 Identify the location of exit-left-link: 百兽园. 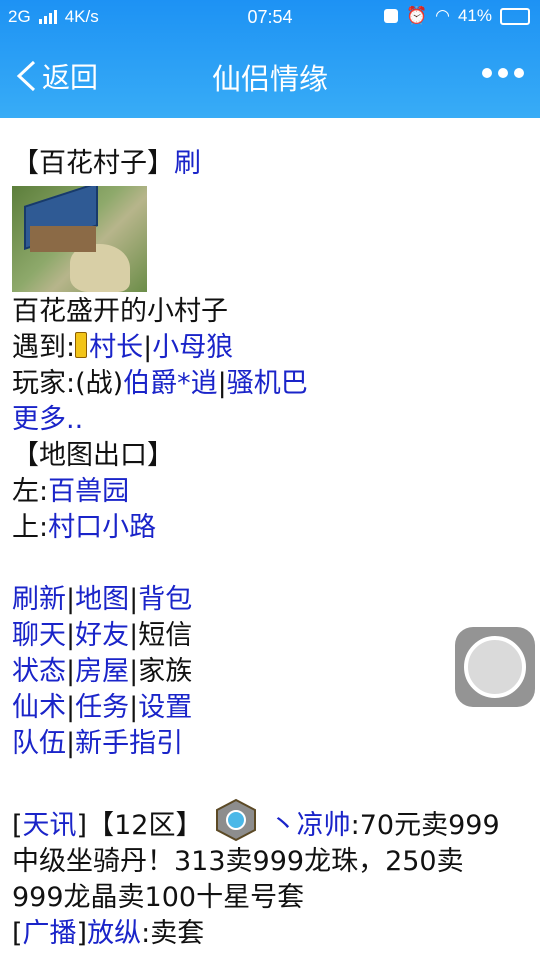
(88, 491).